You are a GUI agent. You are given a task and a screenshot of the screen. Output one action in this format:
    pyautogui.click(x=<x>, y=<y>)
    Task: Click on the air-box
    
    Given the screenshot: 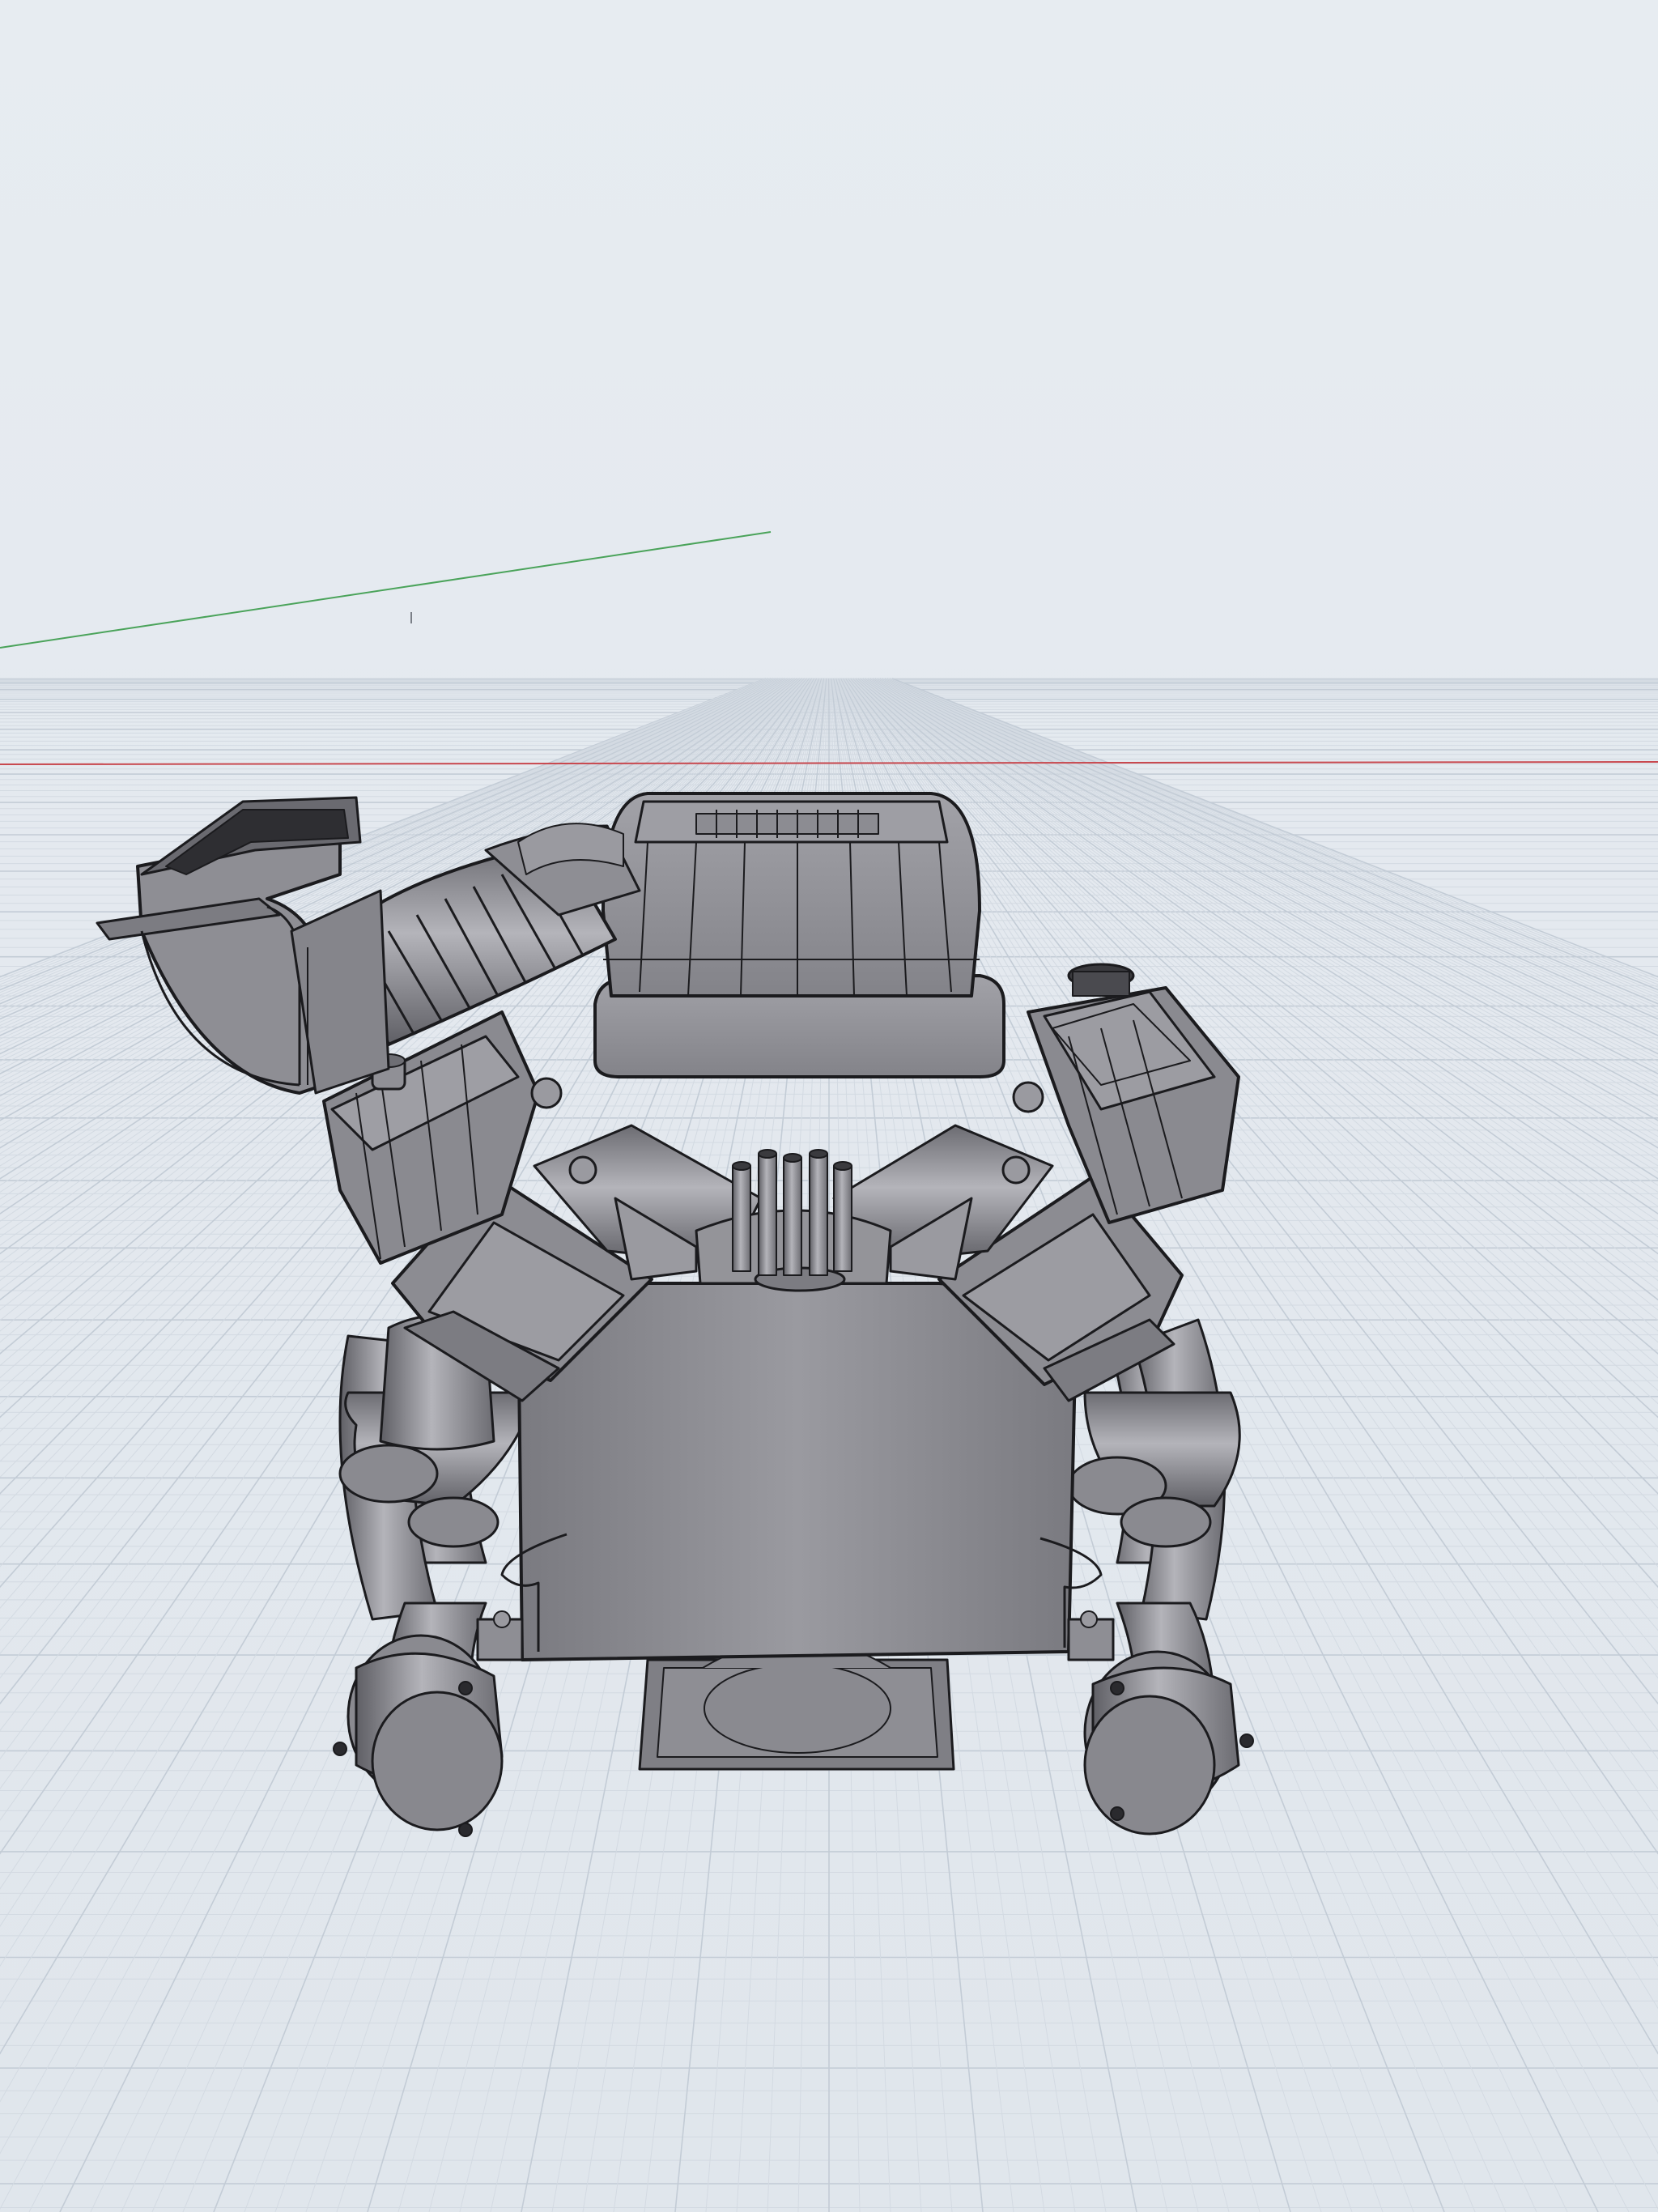 What is the action you would take?
    pyautogui.click(x=799, y=935)
    